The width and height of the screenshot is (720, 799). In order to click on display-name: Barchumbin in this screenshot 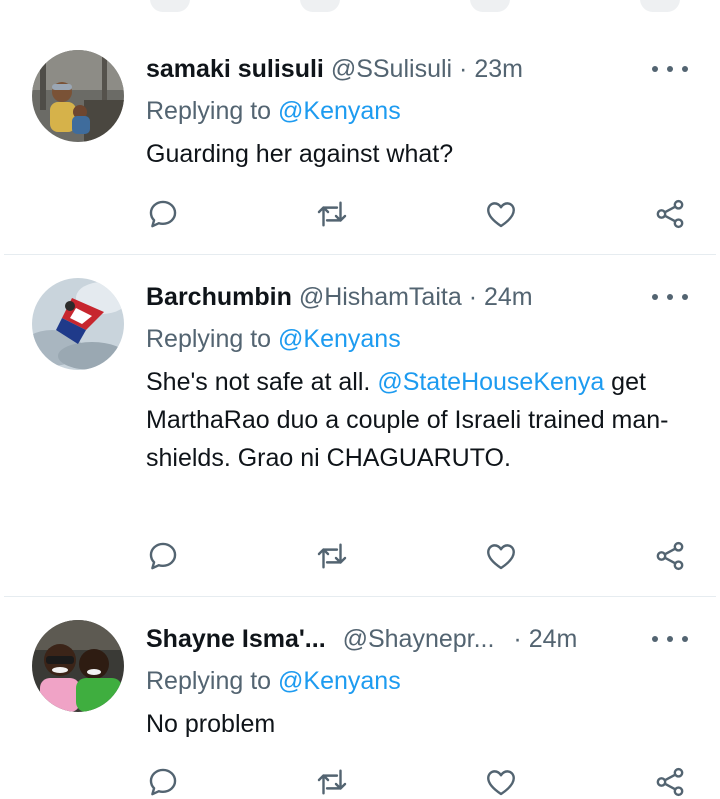, I will do `click(219, 297)`.